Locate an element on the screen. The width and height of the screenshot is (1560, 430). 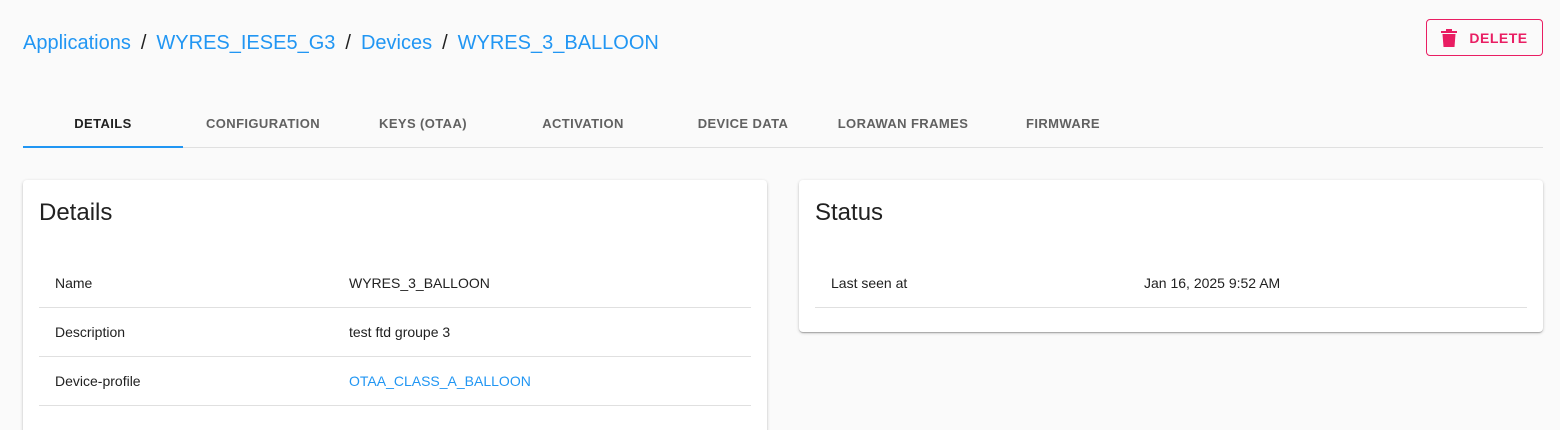
table-row: Last seen at Jan 16, 2025 9:52 AM is located at coordinates (1171, 283).